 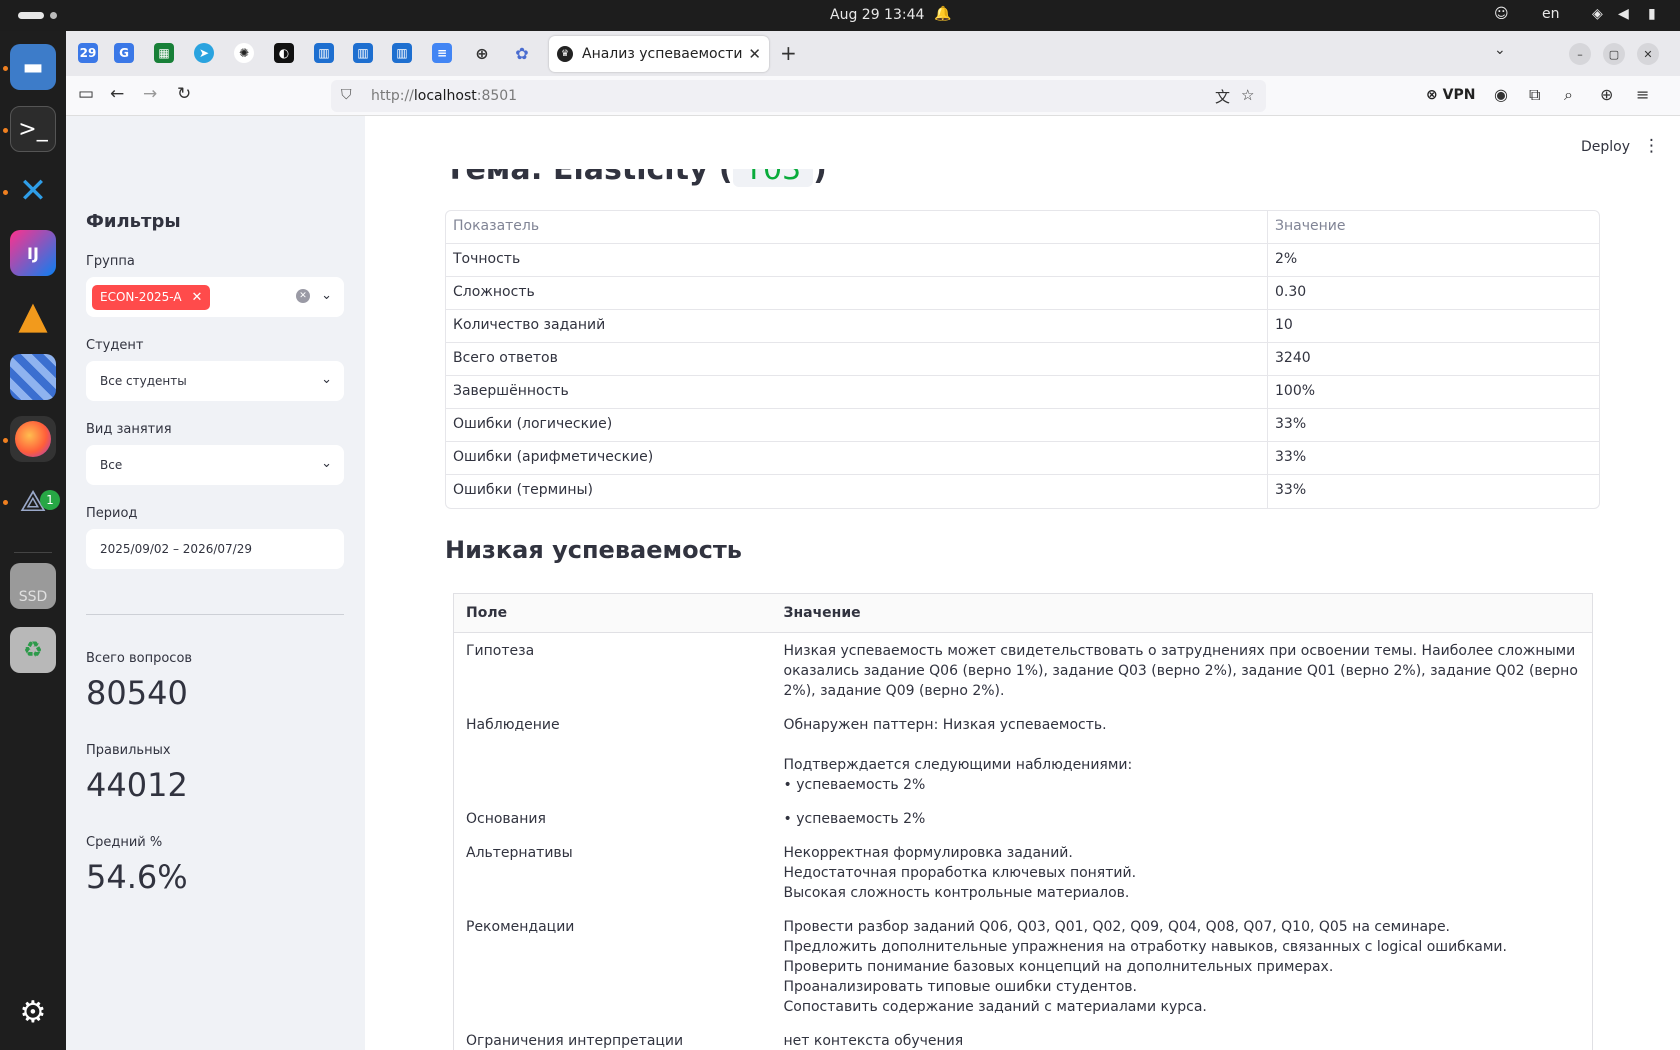 What do you see at coordinates (164, 53) in the screenshot?
I see `sheets-tab-icon: ▦` at bounding box center [164, 53].